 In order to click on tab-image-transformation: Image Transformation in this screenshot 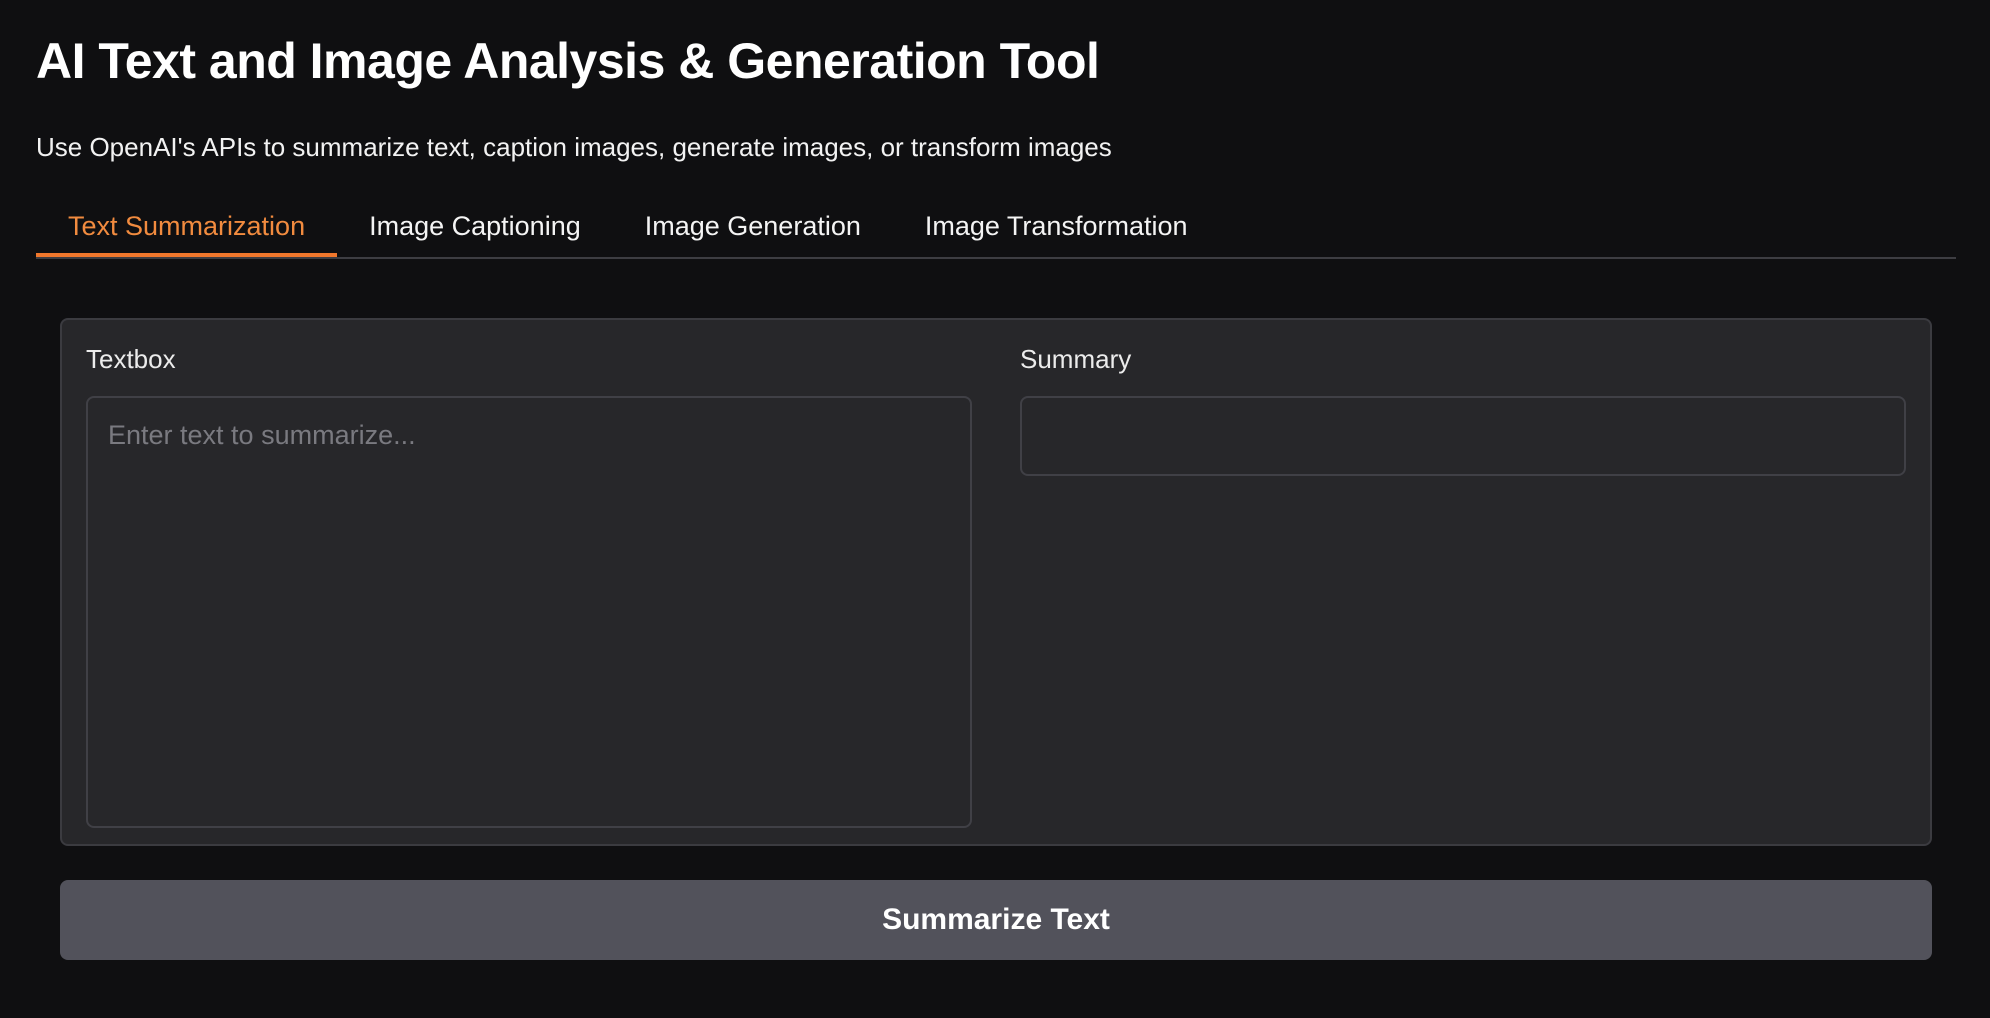, I will do `click(1056, 228)`.